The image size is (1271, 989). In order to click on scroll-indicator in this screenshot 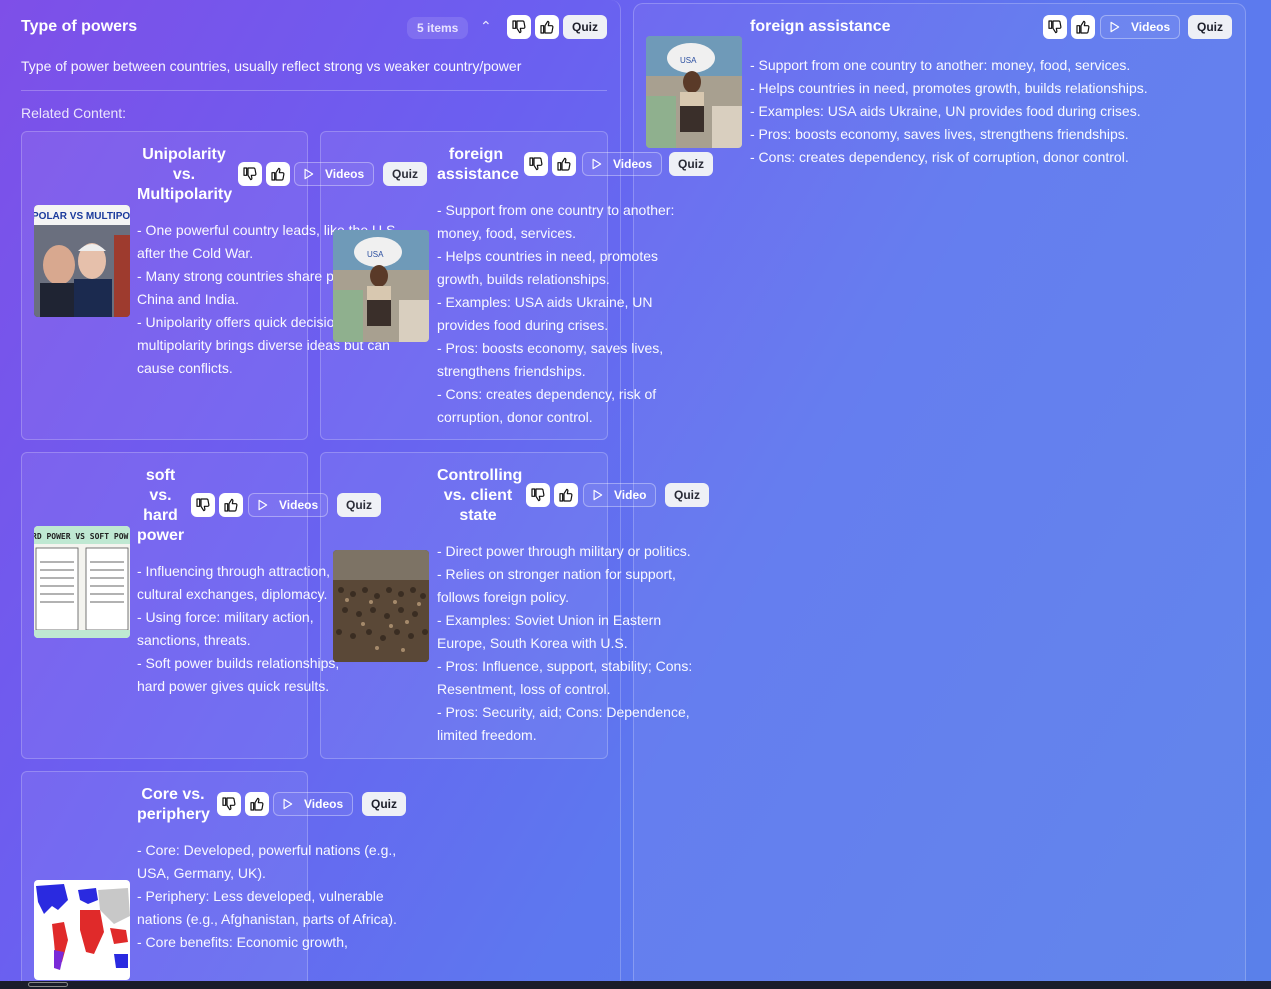, I will do `click(48, 984)`.